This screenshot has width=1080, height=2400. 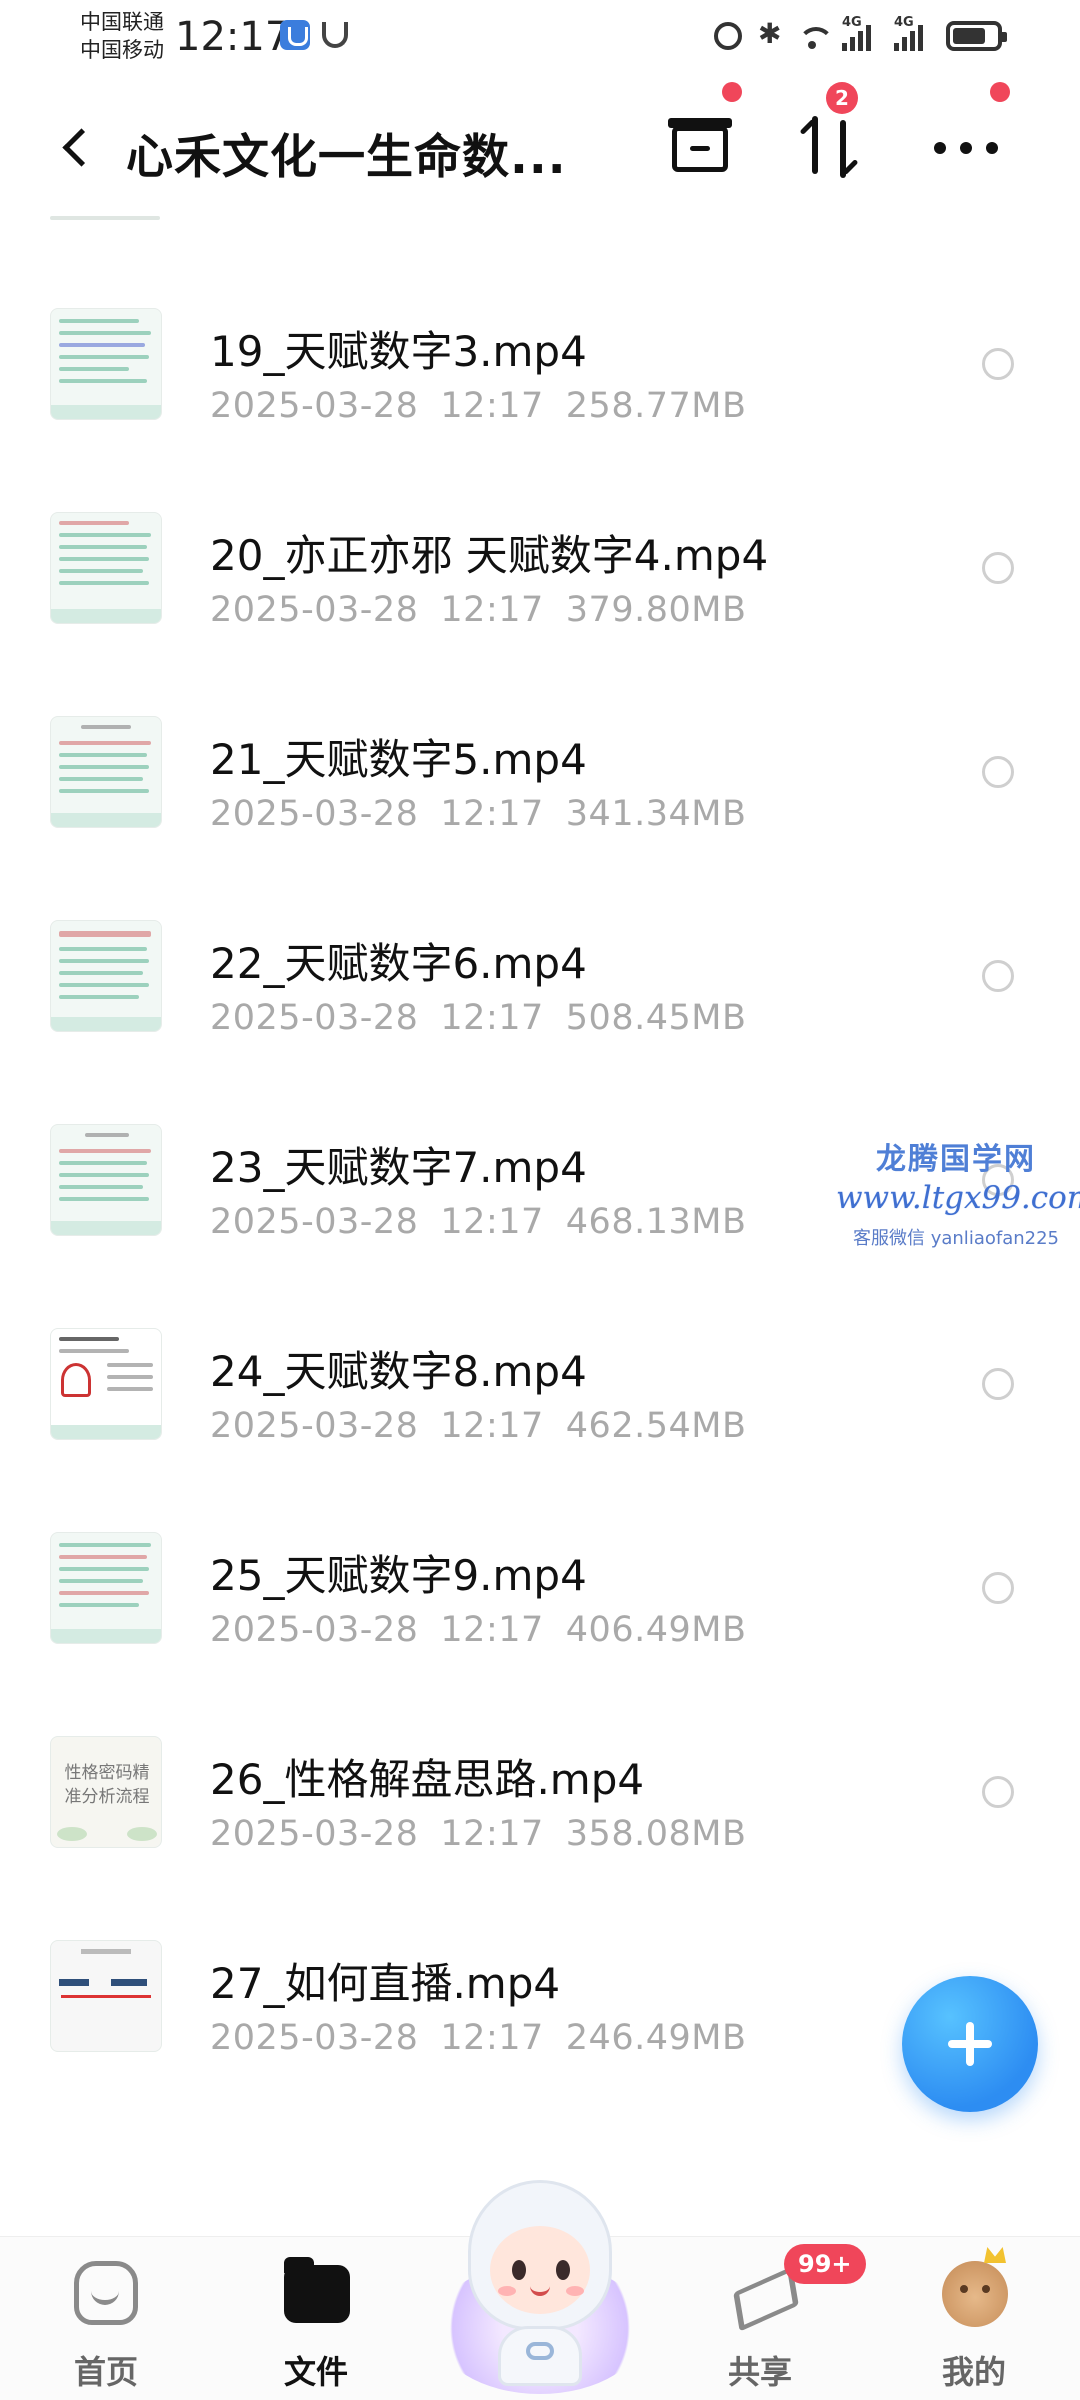 What do you see at coordinates (105, 2372) in the screenshot?
I see `nav-label: 首页` at bounding box center [105, 2372].